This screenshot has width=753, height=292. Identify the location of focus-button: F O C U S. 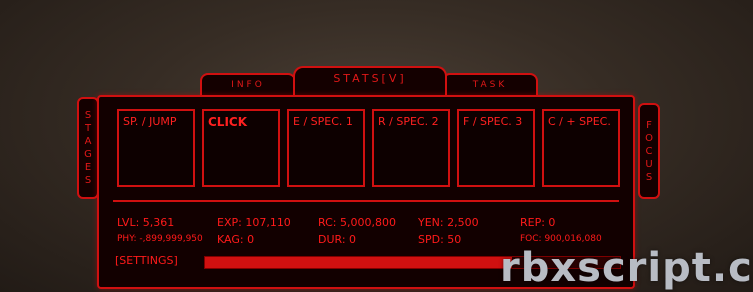
(649, 151).